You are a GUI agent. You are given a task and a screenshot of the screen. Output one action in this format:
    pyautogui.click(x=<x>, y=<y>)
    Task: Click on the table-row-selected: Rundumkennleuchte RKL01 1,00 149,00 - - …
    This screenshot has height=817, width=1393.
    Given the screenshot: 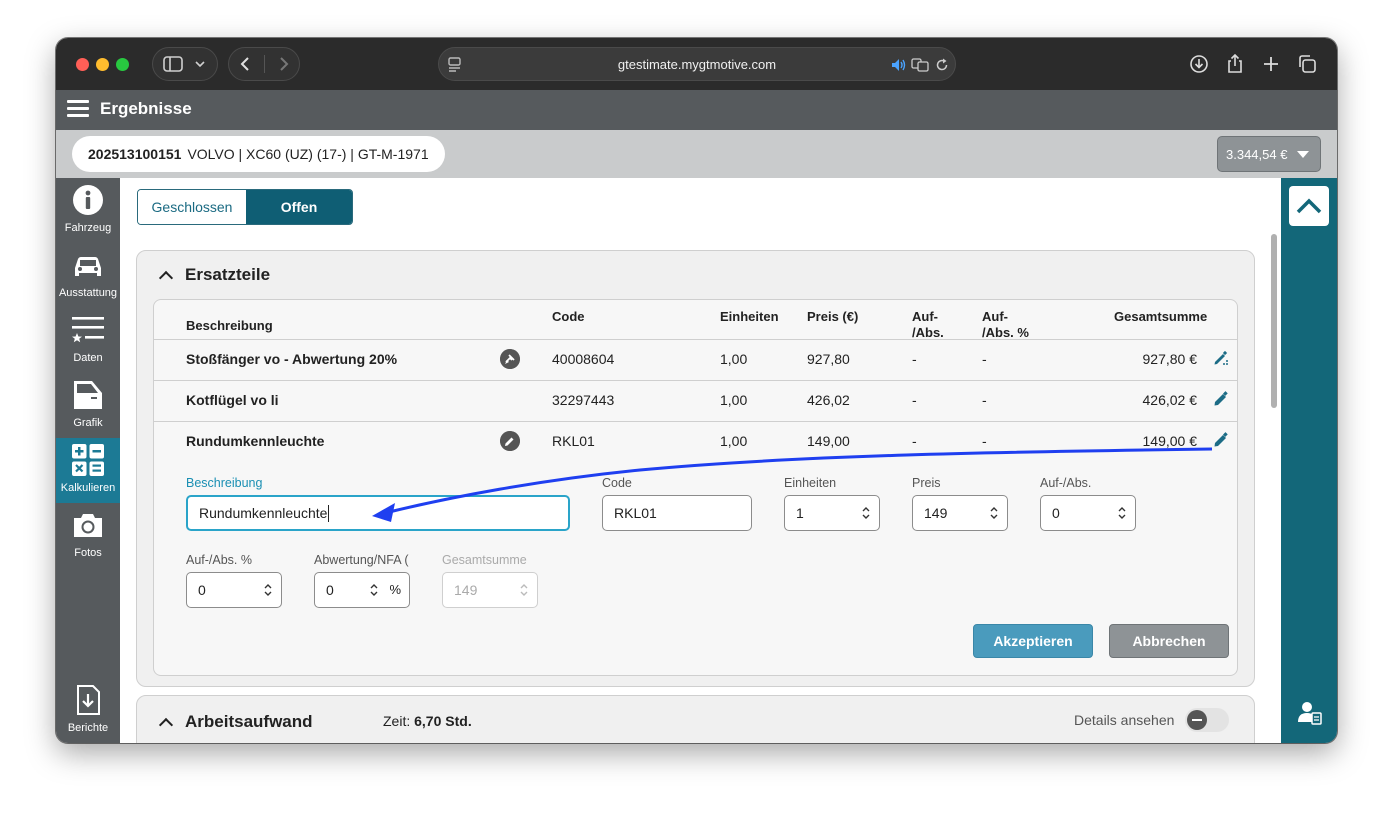 What is the action you would take?
    pyautogui.click(x=695, y=441)
    